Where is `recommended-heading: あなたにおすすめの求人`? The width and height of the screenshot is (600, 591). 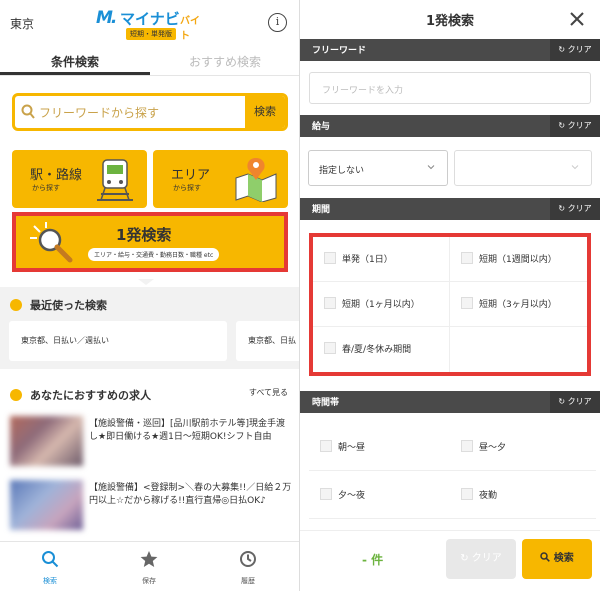
recommended-heading: あなたにおすすめの求人 is located at coordinates (90, 395).